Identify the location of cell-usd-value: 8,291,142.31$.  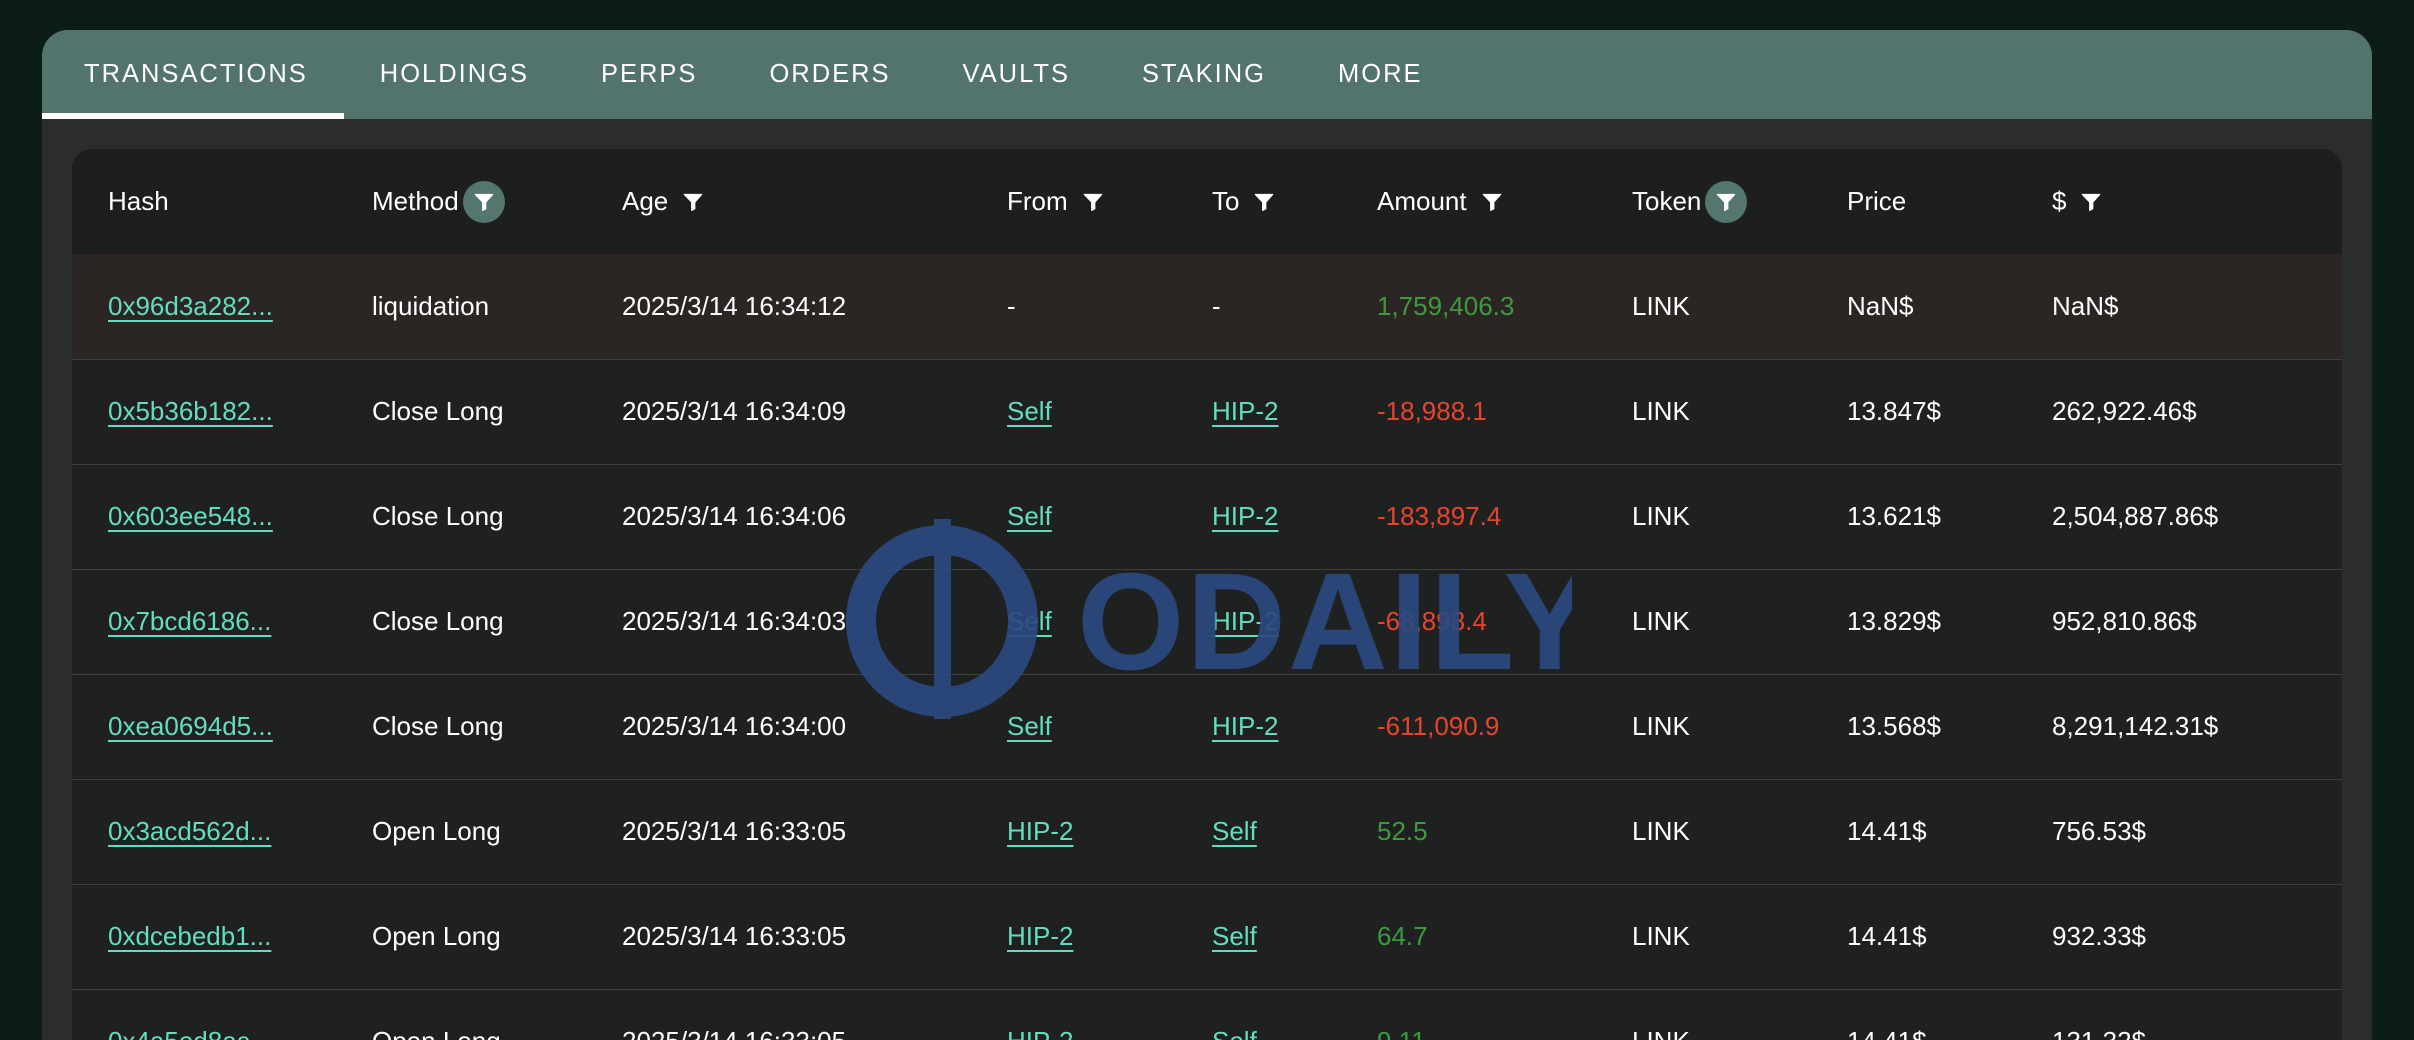
(2135, 726).